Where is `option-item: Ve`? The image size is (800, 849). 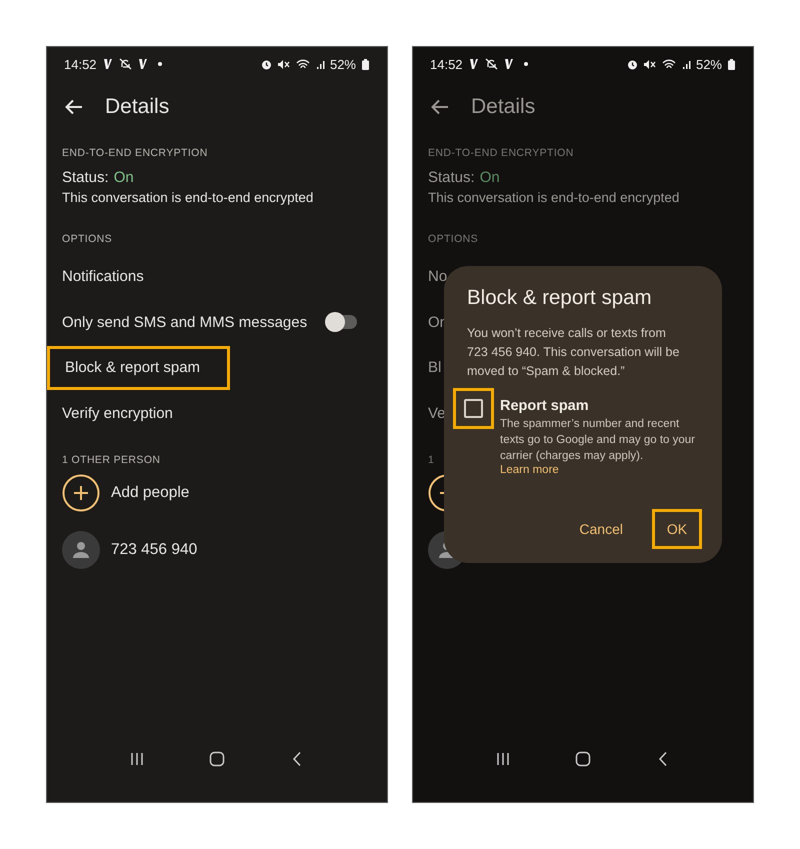 option-item: Ve is located at coordinates (437, 413).